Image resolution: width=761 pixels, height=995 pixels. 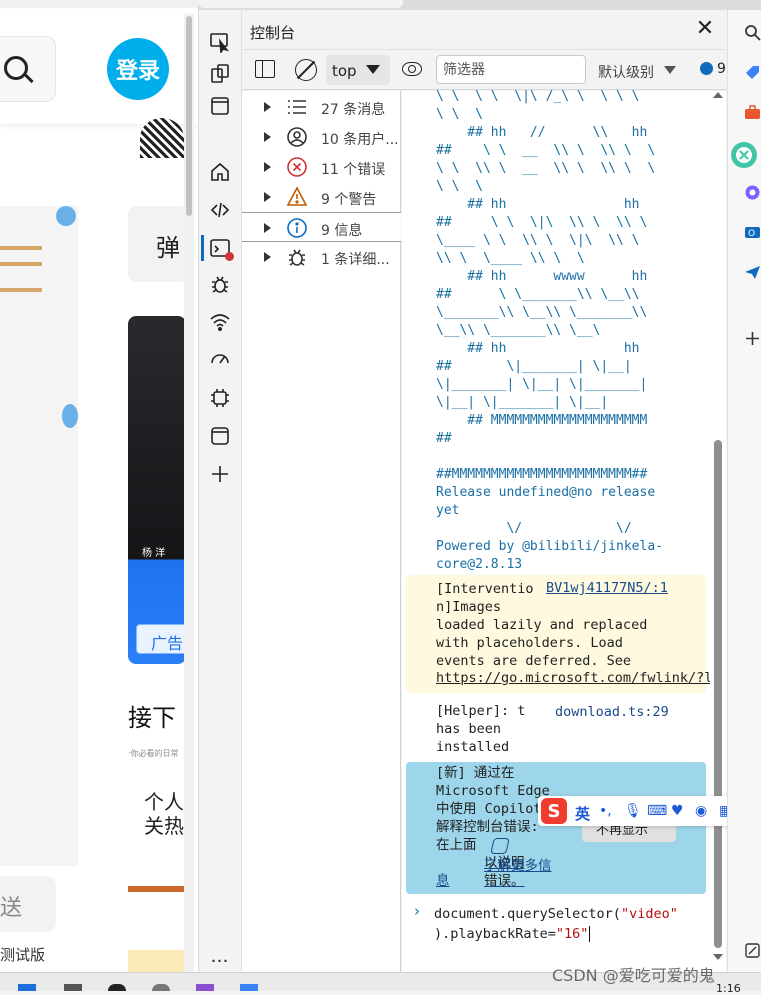 What do you see at coordinates (297, 257) in the screenshot?
I see `bug-icon` at bounding box center [297, 257].